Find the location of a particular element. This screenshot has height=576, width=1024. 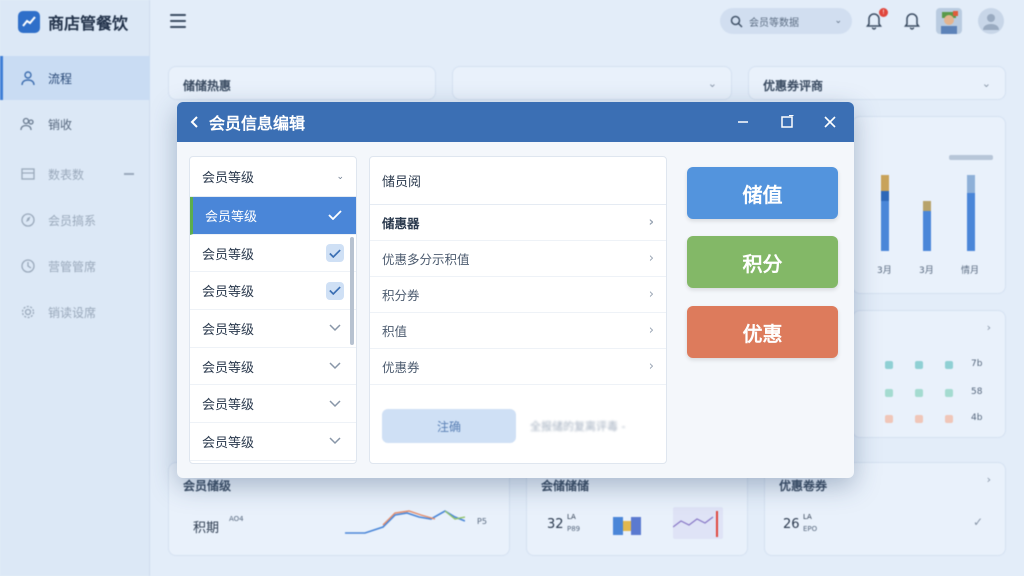

brand-logo-icon is located at coordinates (29, 22).